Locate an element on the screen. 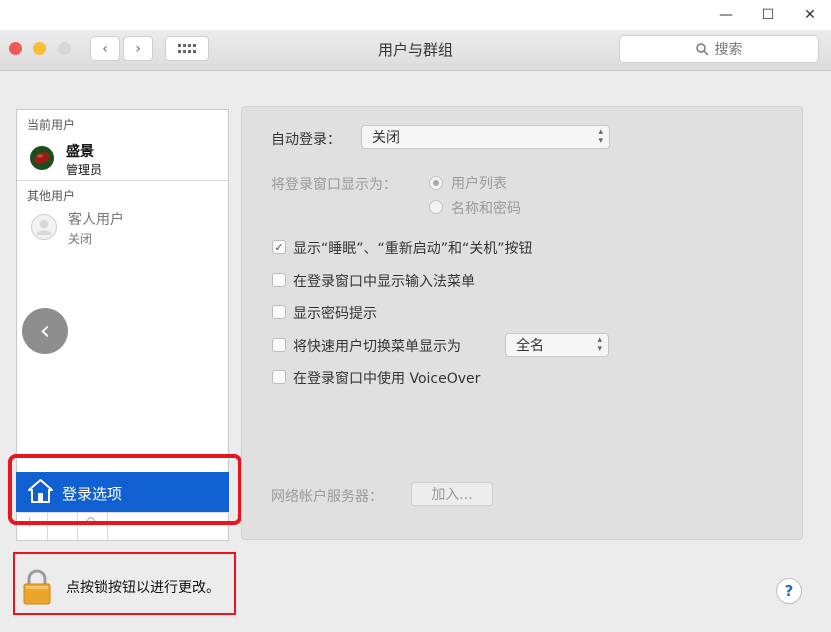  user-item-current: 盛景 管理员 is located at coordinates (122, 158).